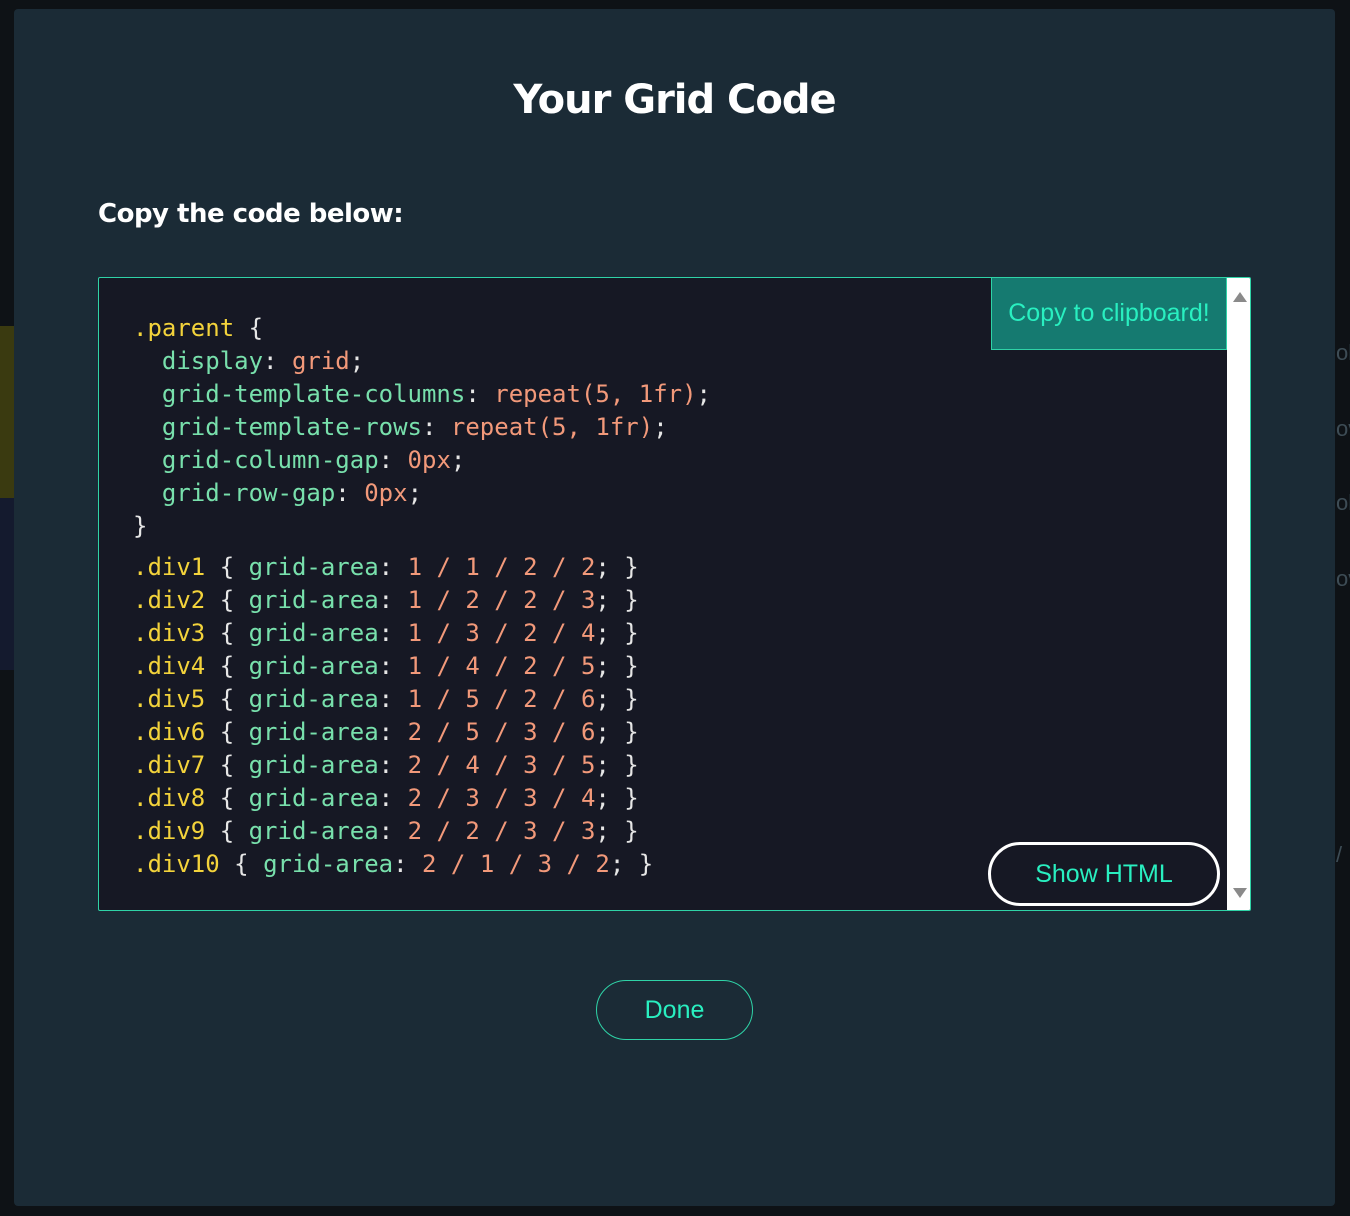 The image size is (1350, 1216). What do you see at coordinates (1238, 594) in the screenshot?
I see `code-scrollbar` at bounding box center [1238, 594].